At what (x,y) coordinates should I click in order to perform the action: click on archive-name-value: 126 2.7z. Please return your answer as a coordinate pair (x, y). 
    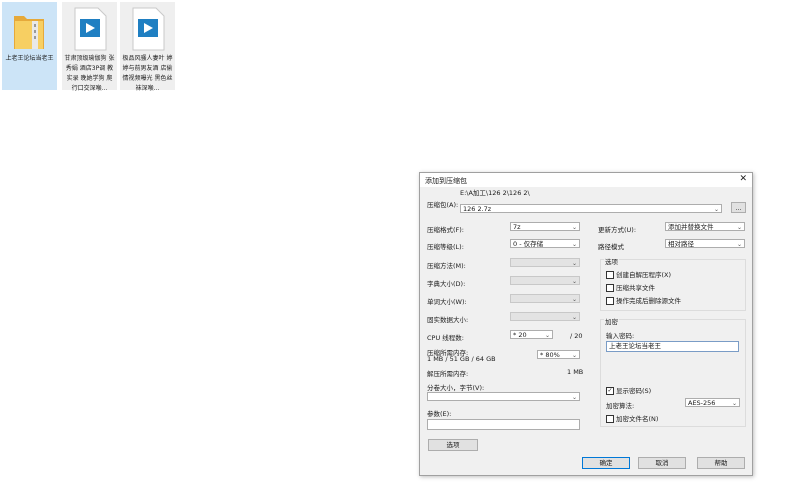
    Looking at the image, I should click on (477, 209).